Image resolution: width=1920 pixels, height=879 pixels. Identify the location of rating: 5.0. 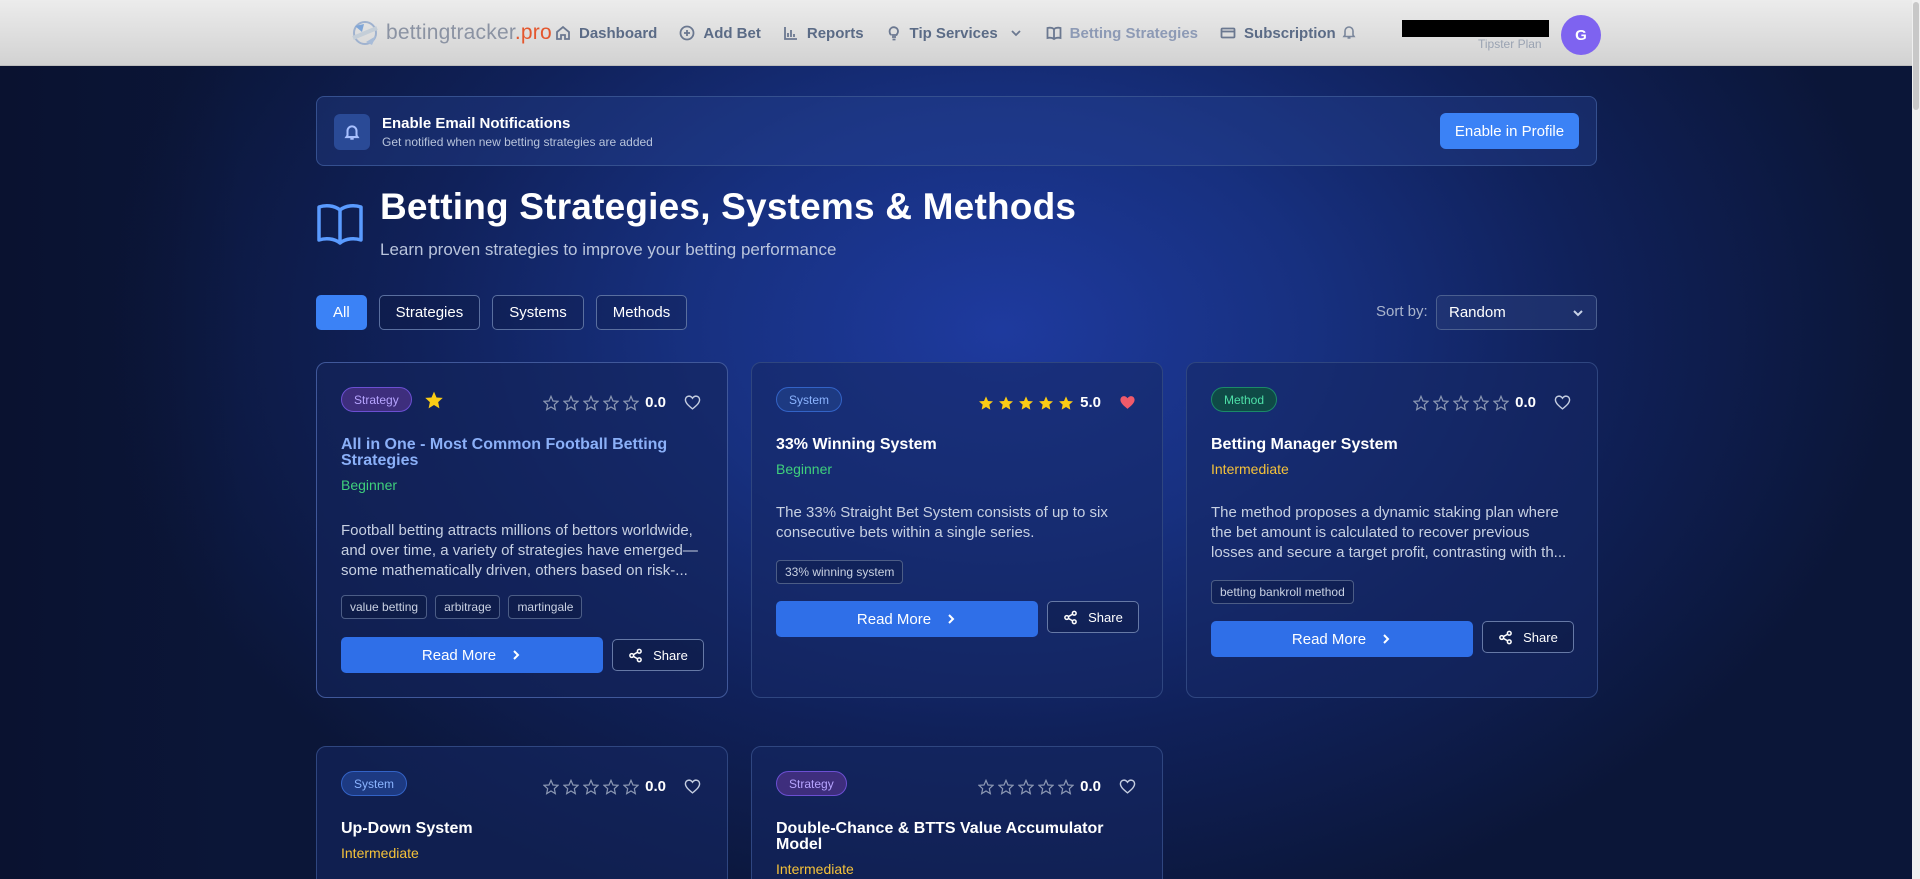
(1057, 402).